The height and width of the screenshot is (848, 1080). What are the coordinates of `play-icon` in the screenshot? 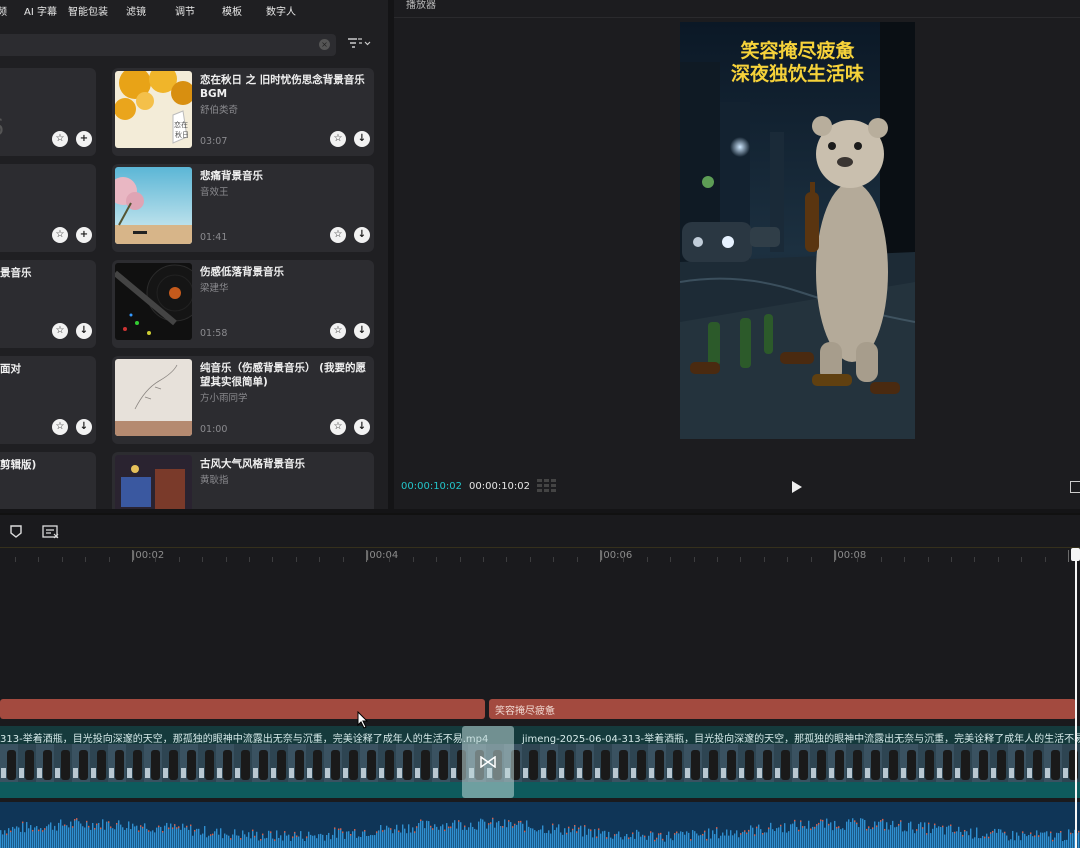 It's located at (797, 487).